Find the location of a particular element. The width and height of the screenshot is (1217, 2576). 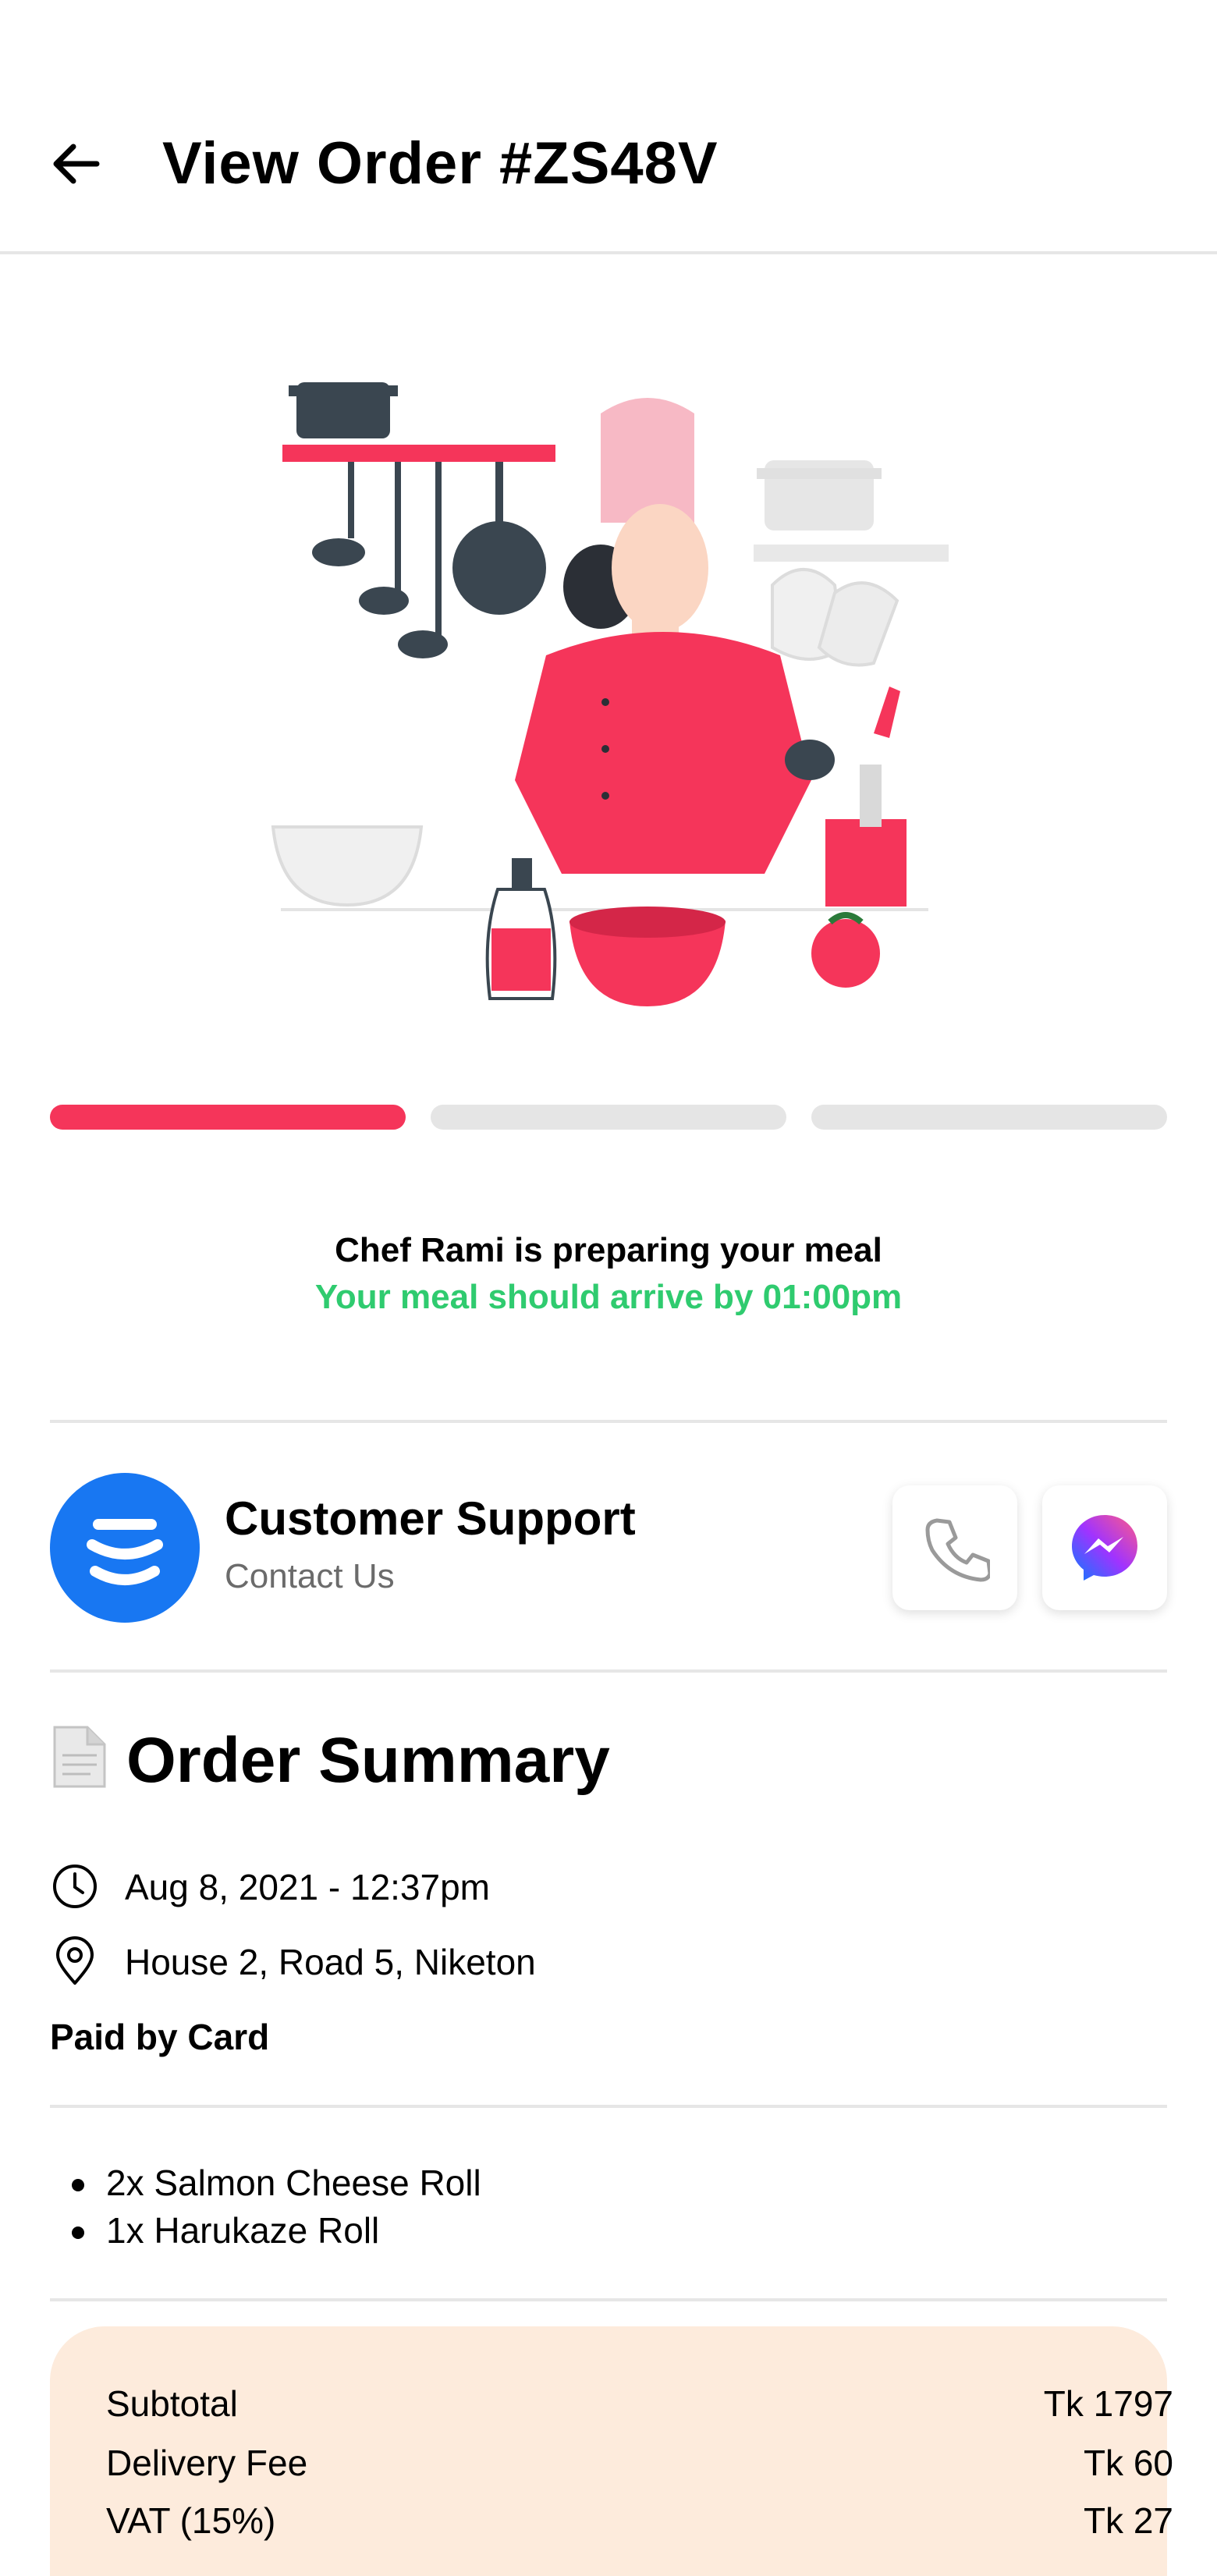

subtotal-label: Subtotal is located at coordinates (172, 2403).